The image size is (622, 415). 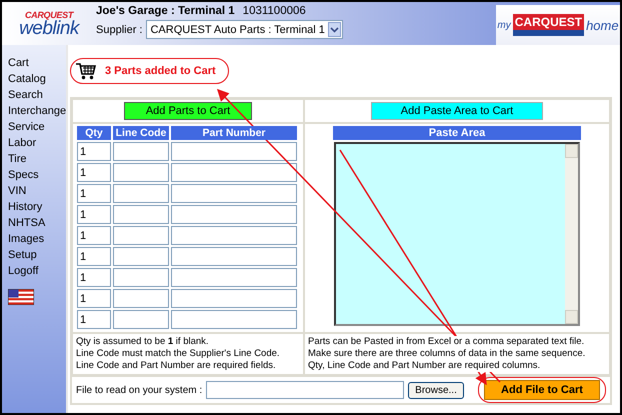 What do you see at coordinates (18, 63) in the screenshot?
I see `nav-link: Cart` at bounding box center [18, 63].